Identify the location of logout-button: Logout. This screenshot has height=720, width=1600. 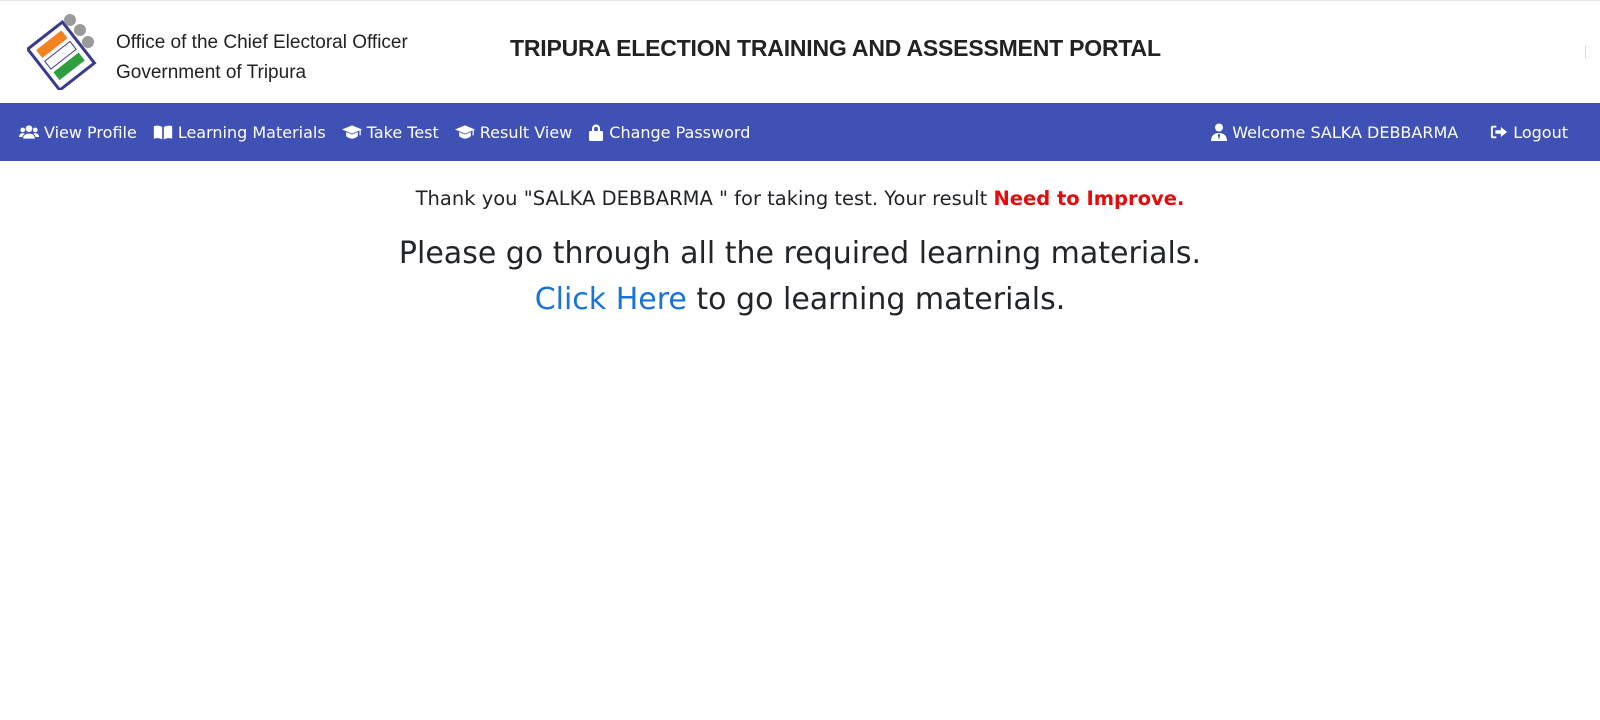
(1529, 132).